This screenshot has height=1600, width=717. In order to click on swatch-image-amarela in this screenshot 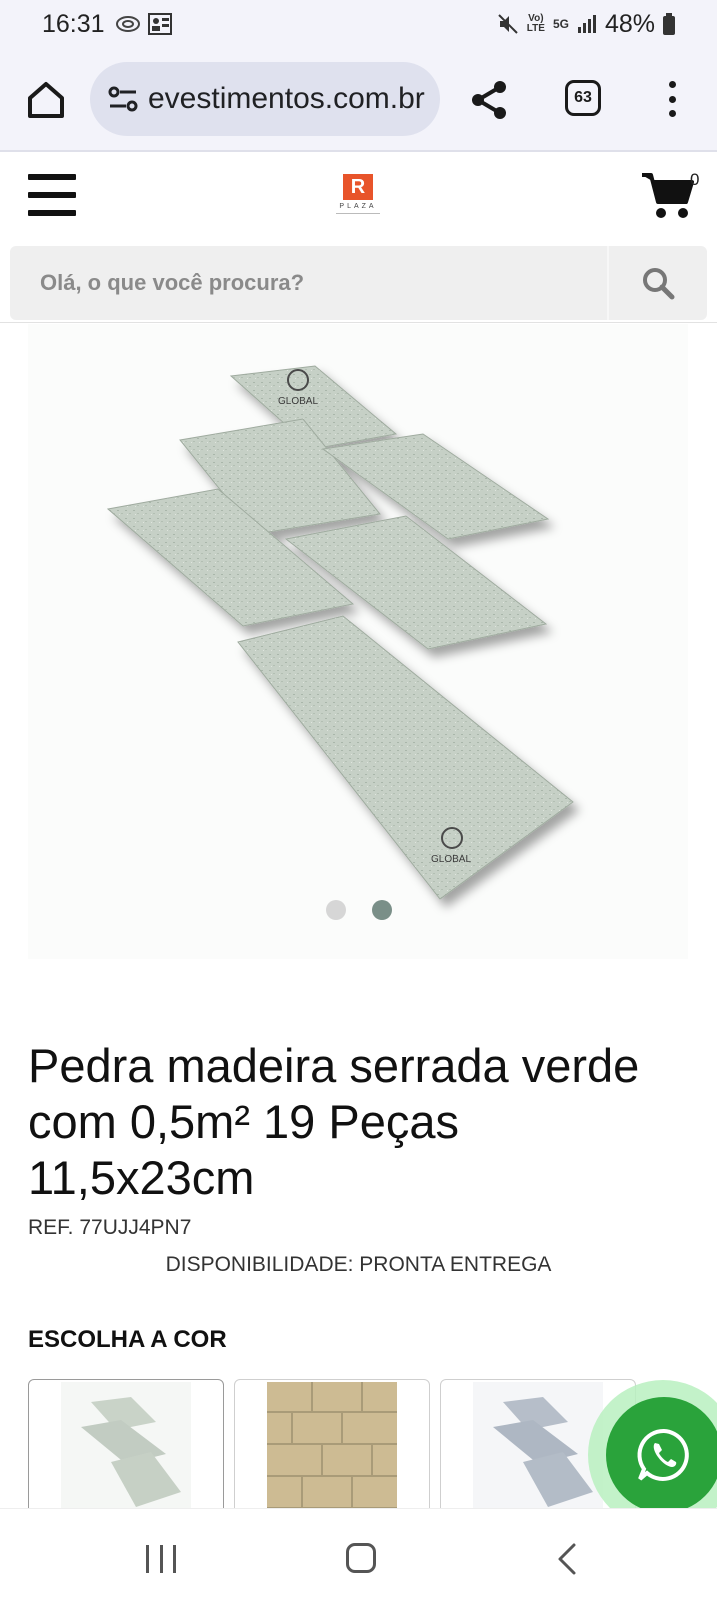, I will do `click(332, 1445)`.